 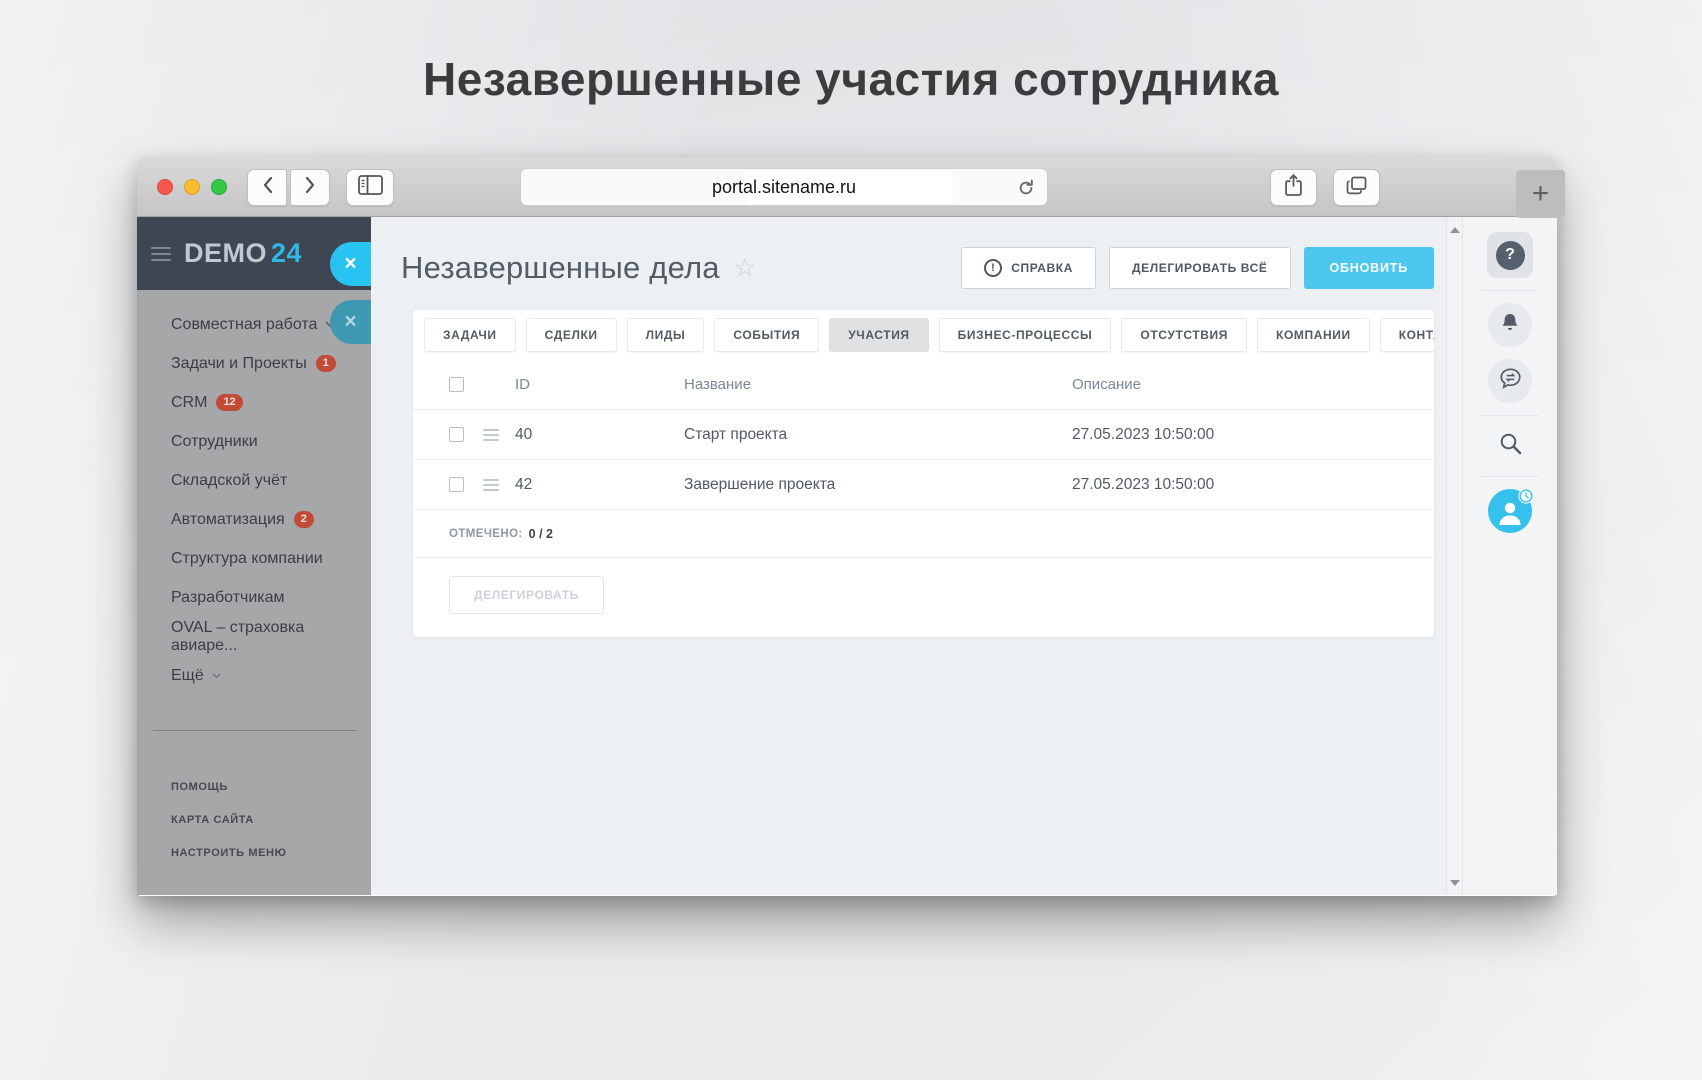 What do you see at coordinates (254, 675) in the screenshot?
I see `sidebar-item-more: Ещё` at bounding box center [254, 675].